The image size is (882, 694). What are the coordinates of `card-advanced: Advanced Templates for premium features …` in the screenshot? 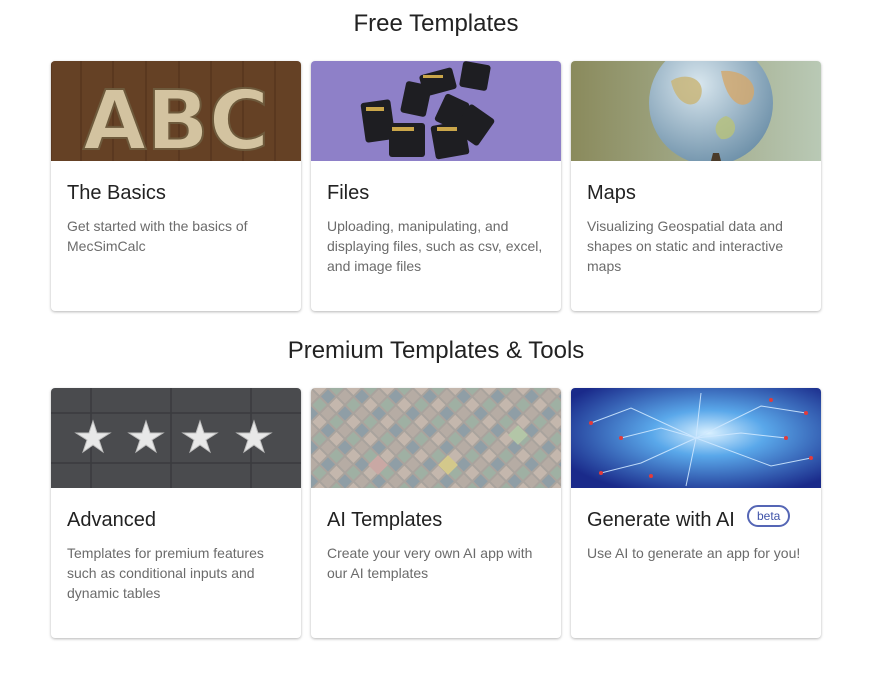 It's located at (176, 513).